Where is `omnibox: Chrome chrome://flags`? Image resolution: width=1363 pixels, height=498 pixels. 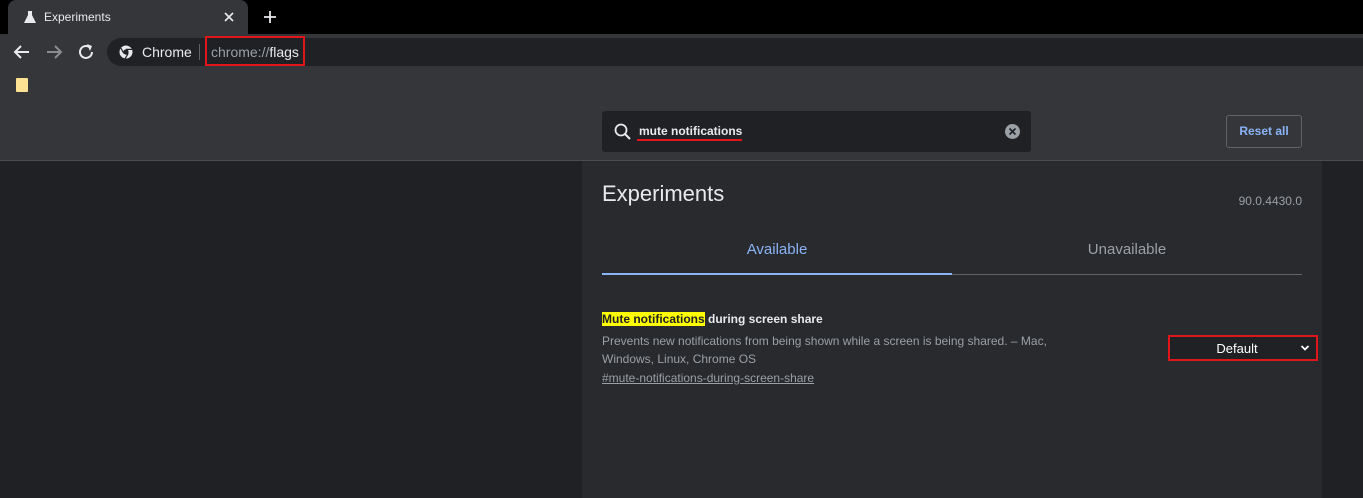
omnibox: Chrome chrome://flags is located at coordinates (735, 51).